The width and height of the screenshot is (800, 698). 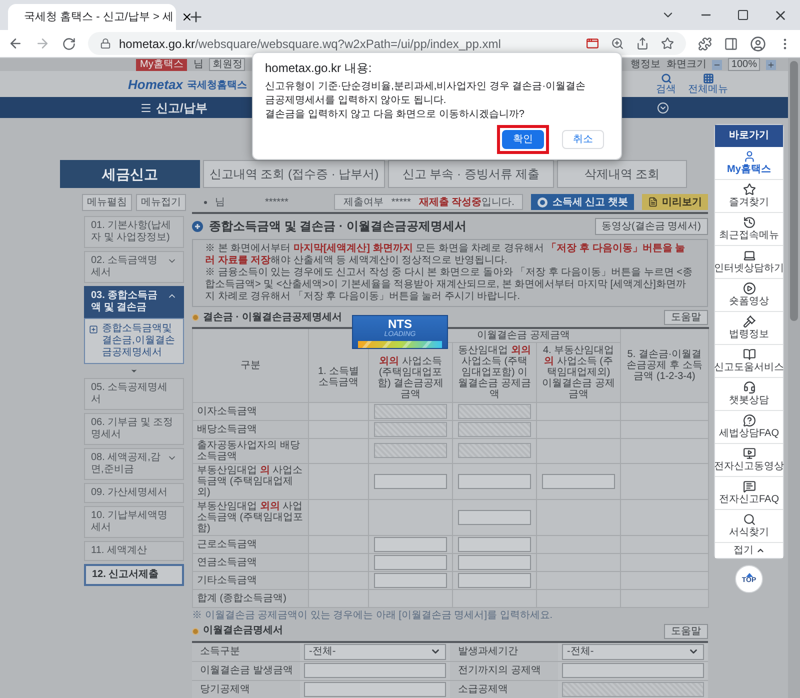 What do you see at coordinates (134, 371) in the screenshot?
I see `scroll-down-icon` at bounding box center [134, 371].